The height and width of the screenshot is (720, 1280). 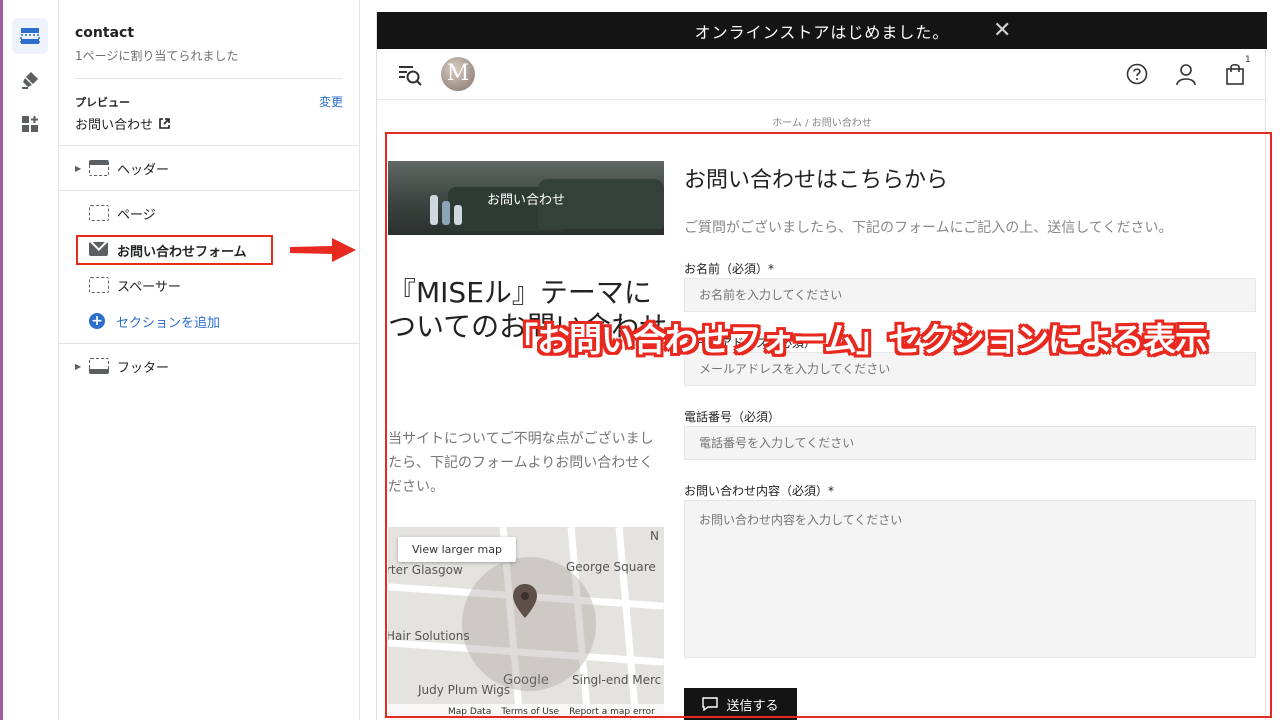 I want to click on map-label: Judy Plum Wigs, so click(x=464, y=690).